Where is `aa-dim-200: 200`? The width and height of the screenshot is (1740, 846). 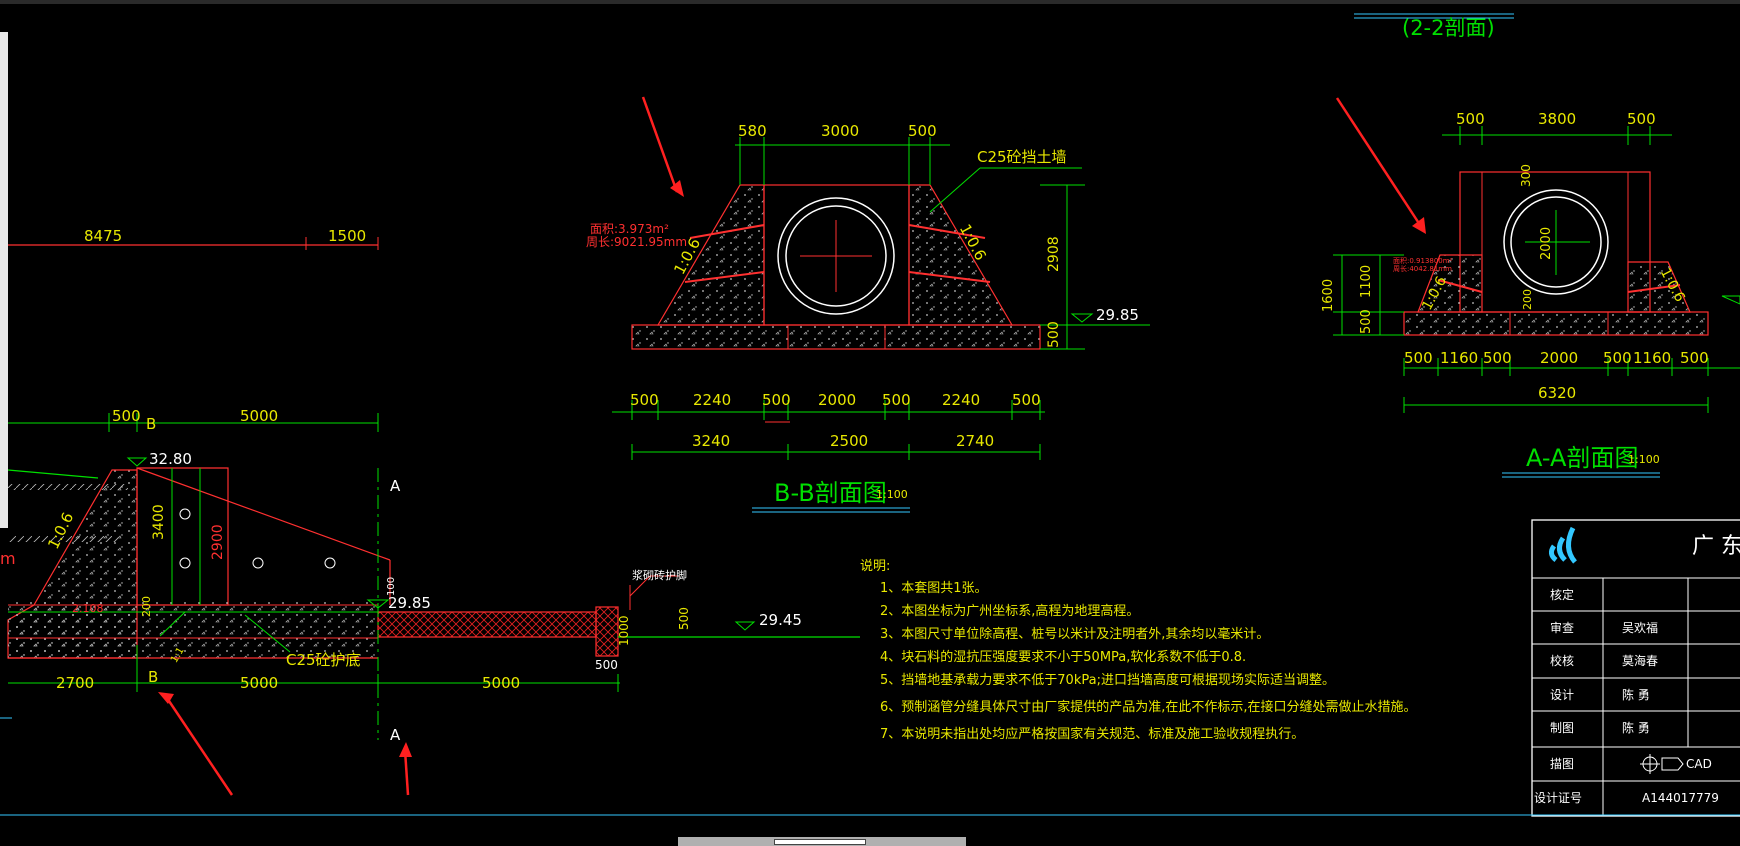
aa-dim-200: 200 is located at coordinates (1527, 299).